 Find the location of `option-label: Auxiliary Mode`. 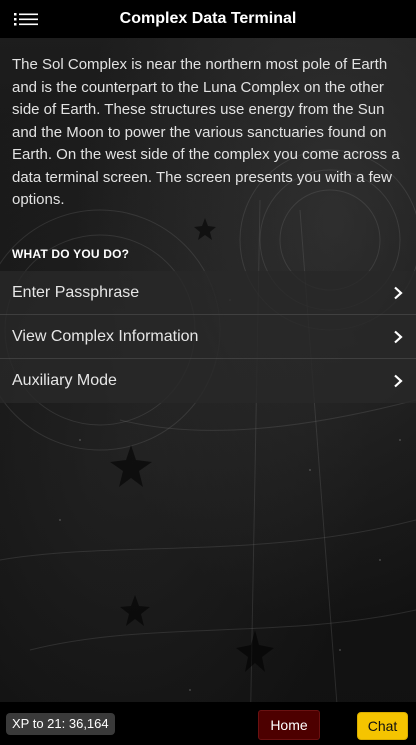

option-label: Auxiliary Mode is located at coordinates (64, 380).